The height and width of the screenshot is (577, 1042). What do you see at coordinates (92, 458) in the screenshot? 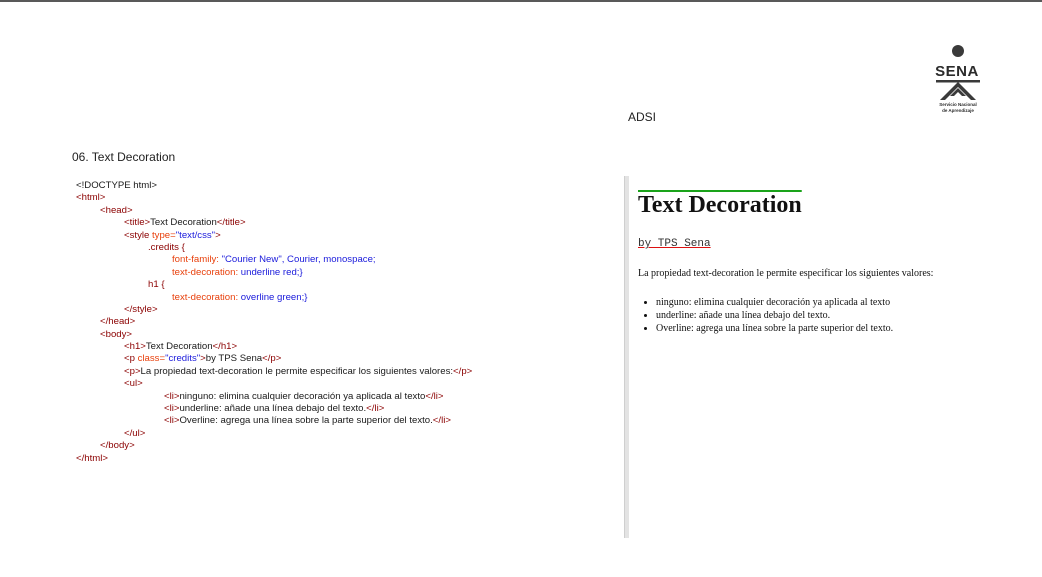
I see `code-line: </html>` at bounding box center [92, 458].